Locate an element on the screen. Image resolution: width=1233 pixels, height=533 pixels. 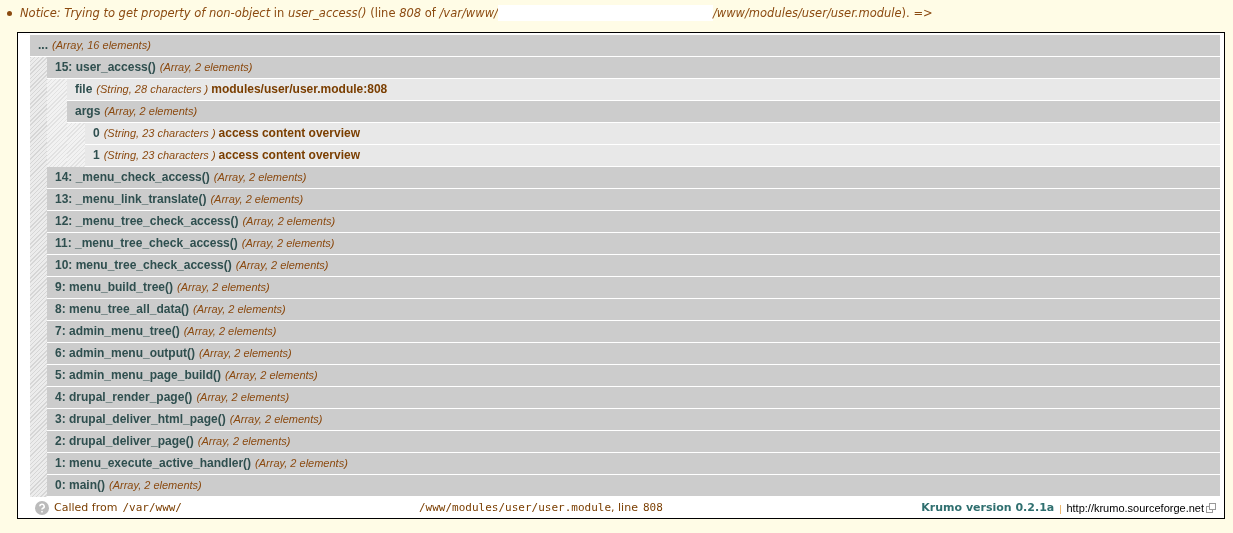
node-name: 0 is located at coordinates (96, 133).